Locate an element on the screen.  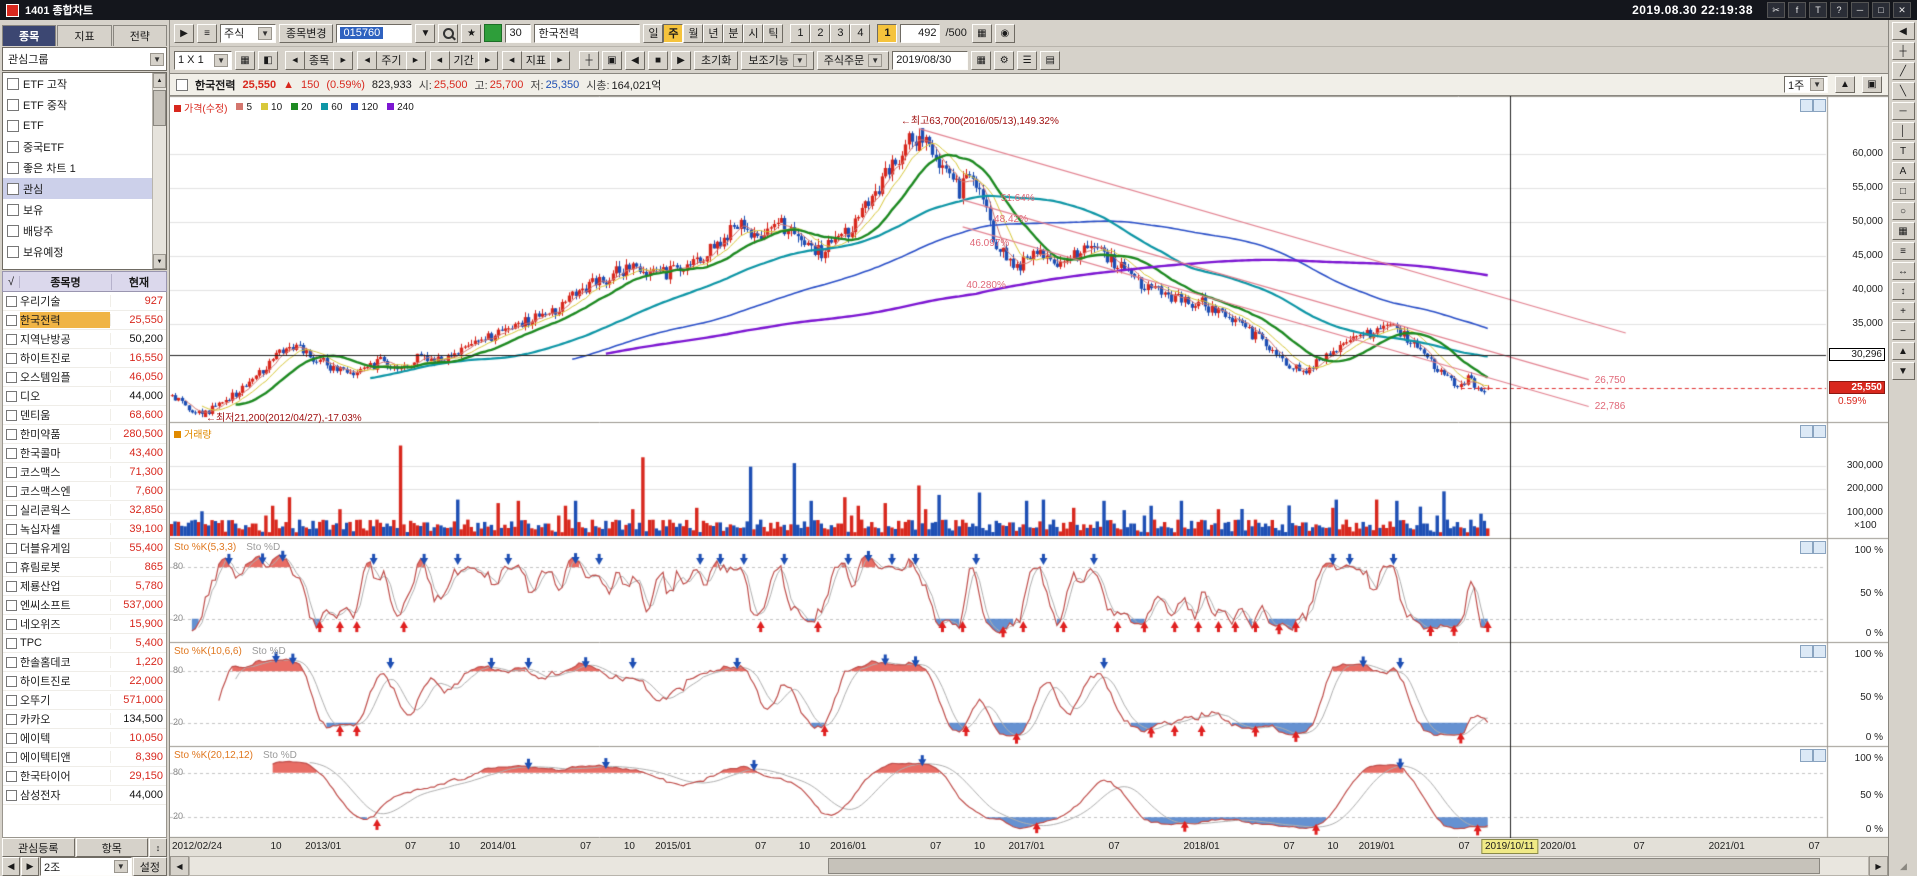
group-list-scrollbar: ▲ ▼ is located at coordinates (159, 171).